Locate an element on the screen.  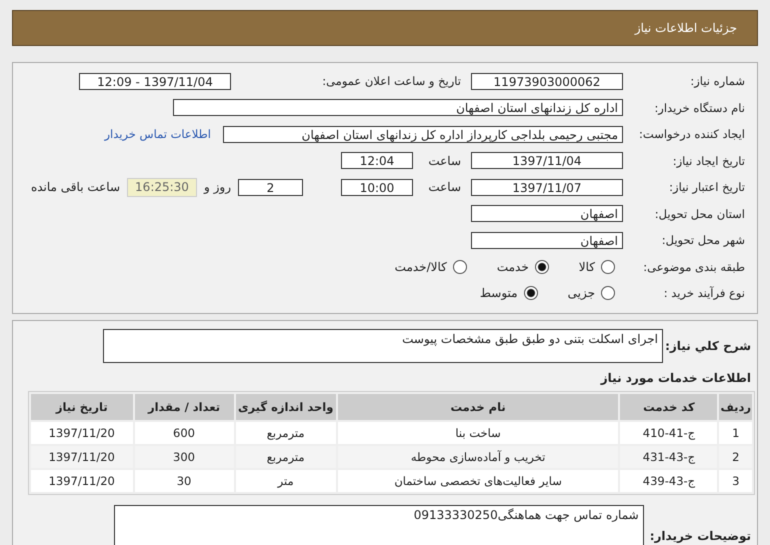
validity-time-field: 10:00 is located at coordinates (377, 187).